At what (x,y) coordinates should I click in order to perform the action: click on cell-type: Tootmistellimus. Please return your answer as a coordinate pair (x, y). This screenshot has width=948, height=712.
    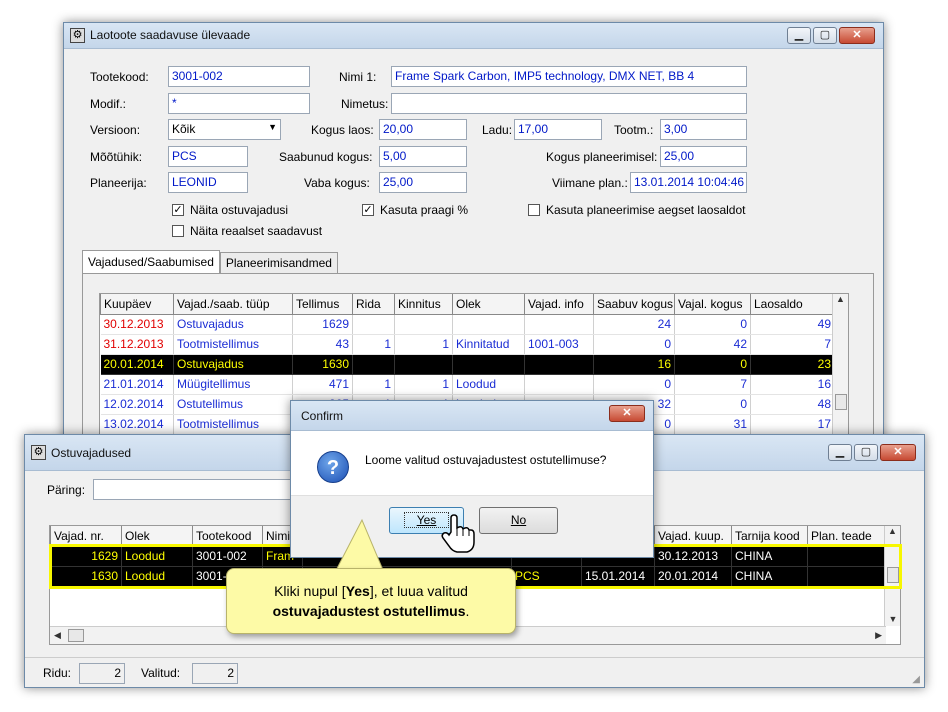
    Looking at the image, I should click on (233, 344).